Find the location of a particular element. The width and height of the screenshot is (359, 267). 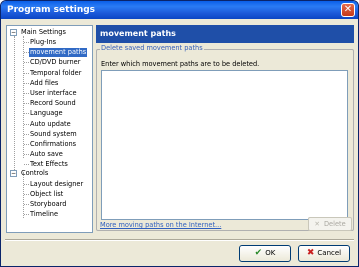

group-label: Delete saved movement paths is located at coordinates (152, 48).